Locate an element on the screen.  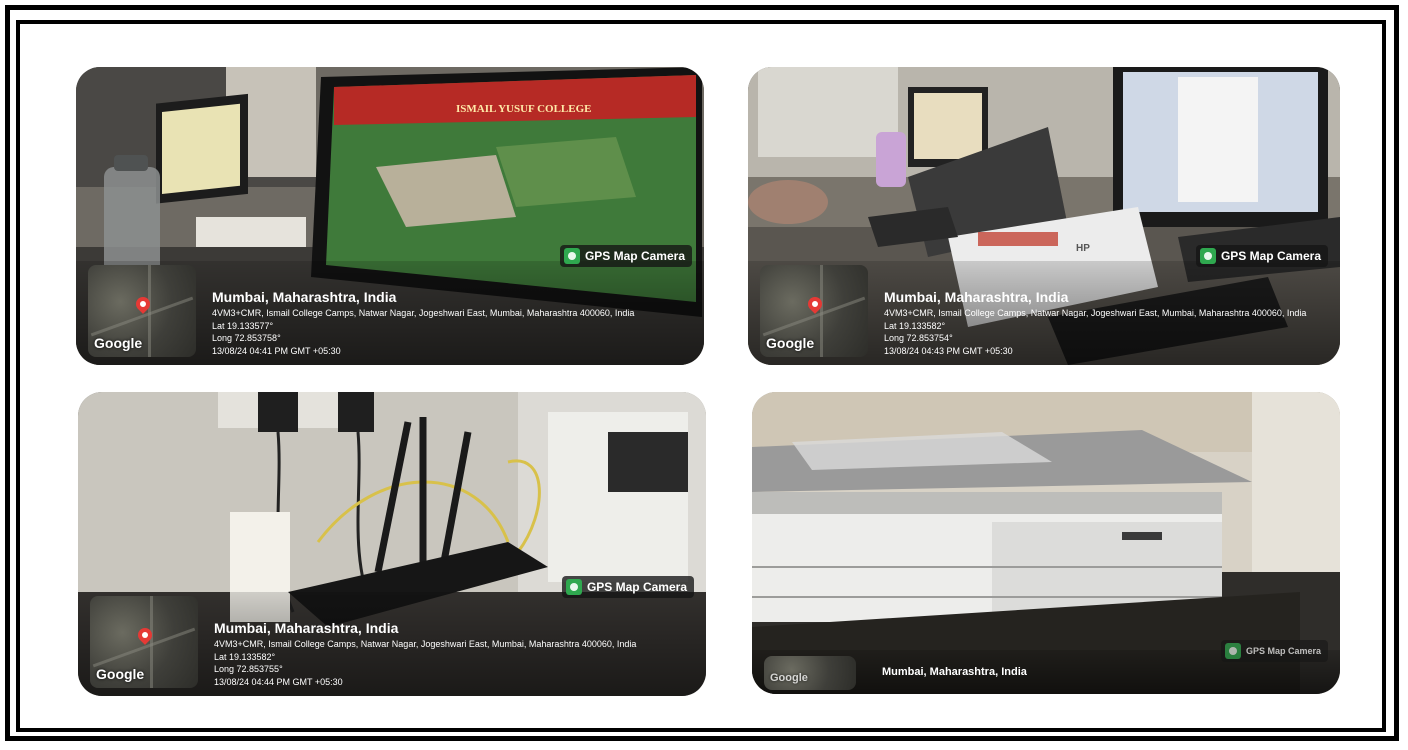
longitude: Long 72.853758° is located at coordinates (246, 338).